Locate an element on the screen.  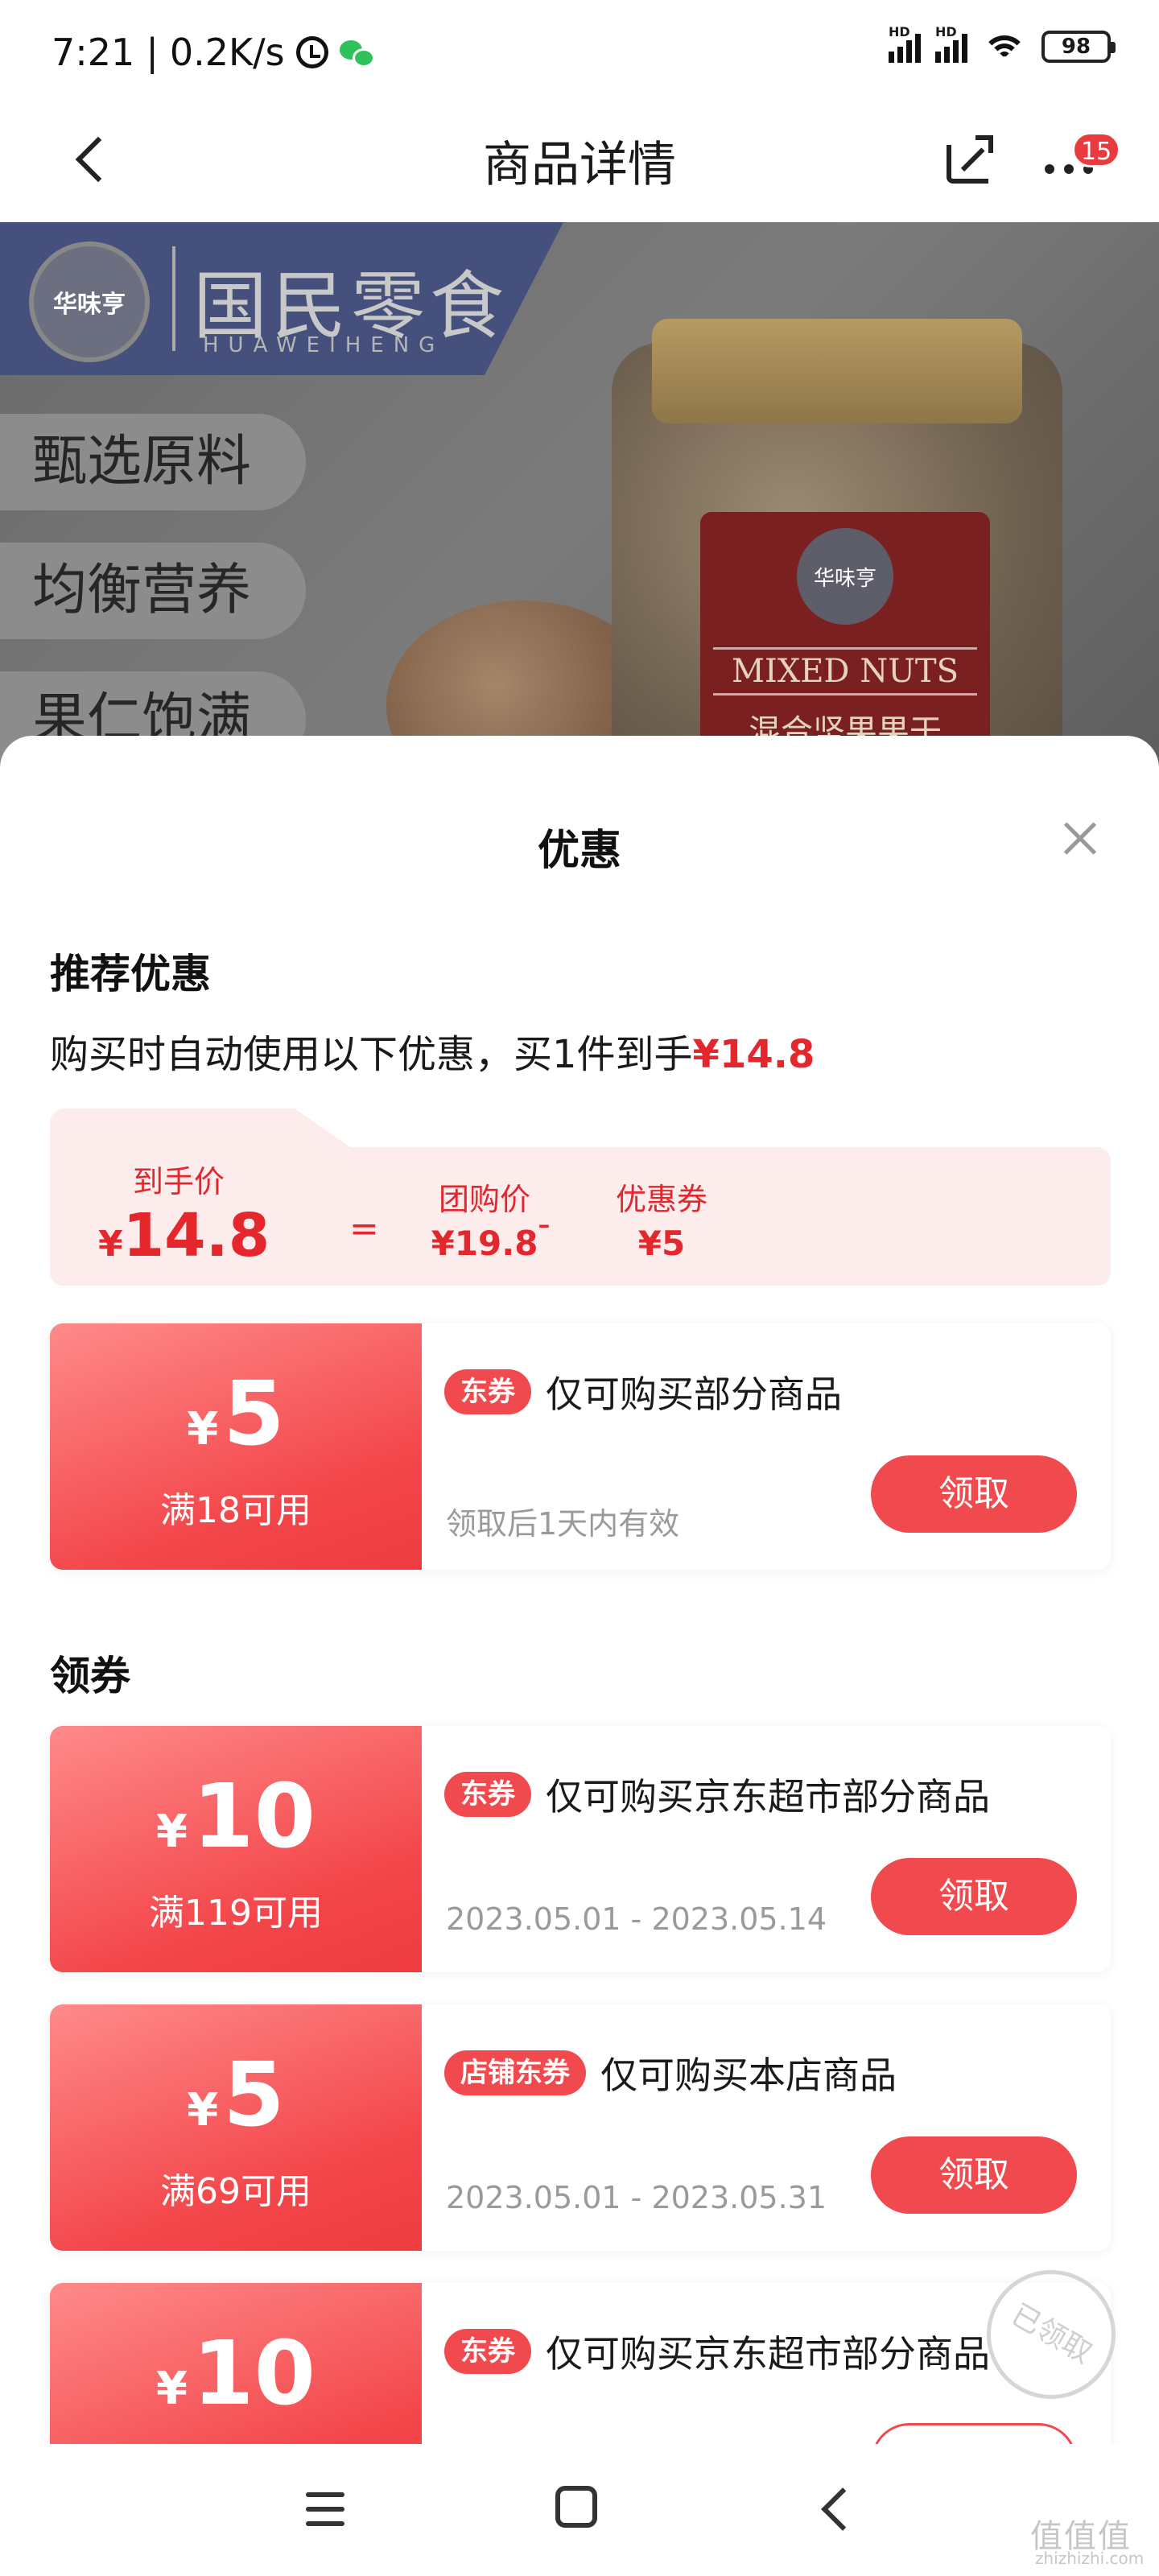
final-price: 到手价 ¥14.8 is located at coordinates (184, 1213).